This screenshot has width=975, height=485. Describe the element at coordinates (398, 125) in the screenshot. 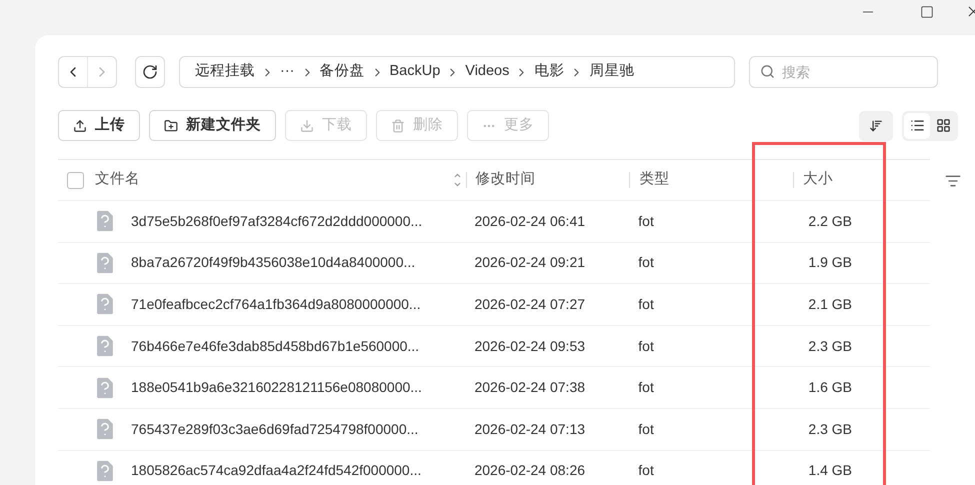

I see `trash-icon` at that location.